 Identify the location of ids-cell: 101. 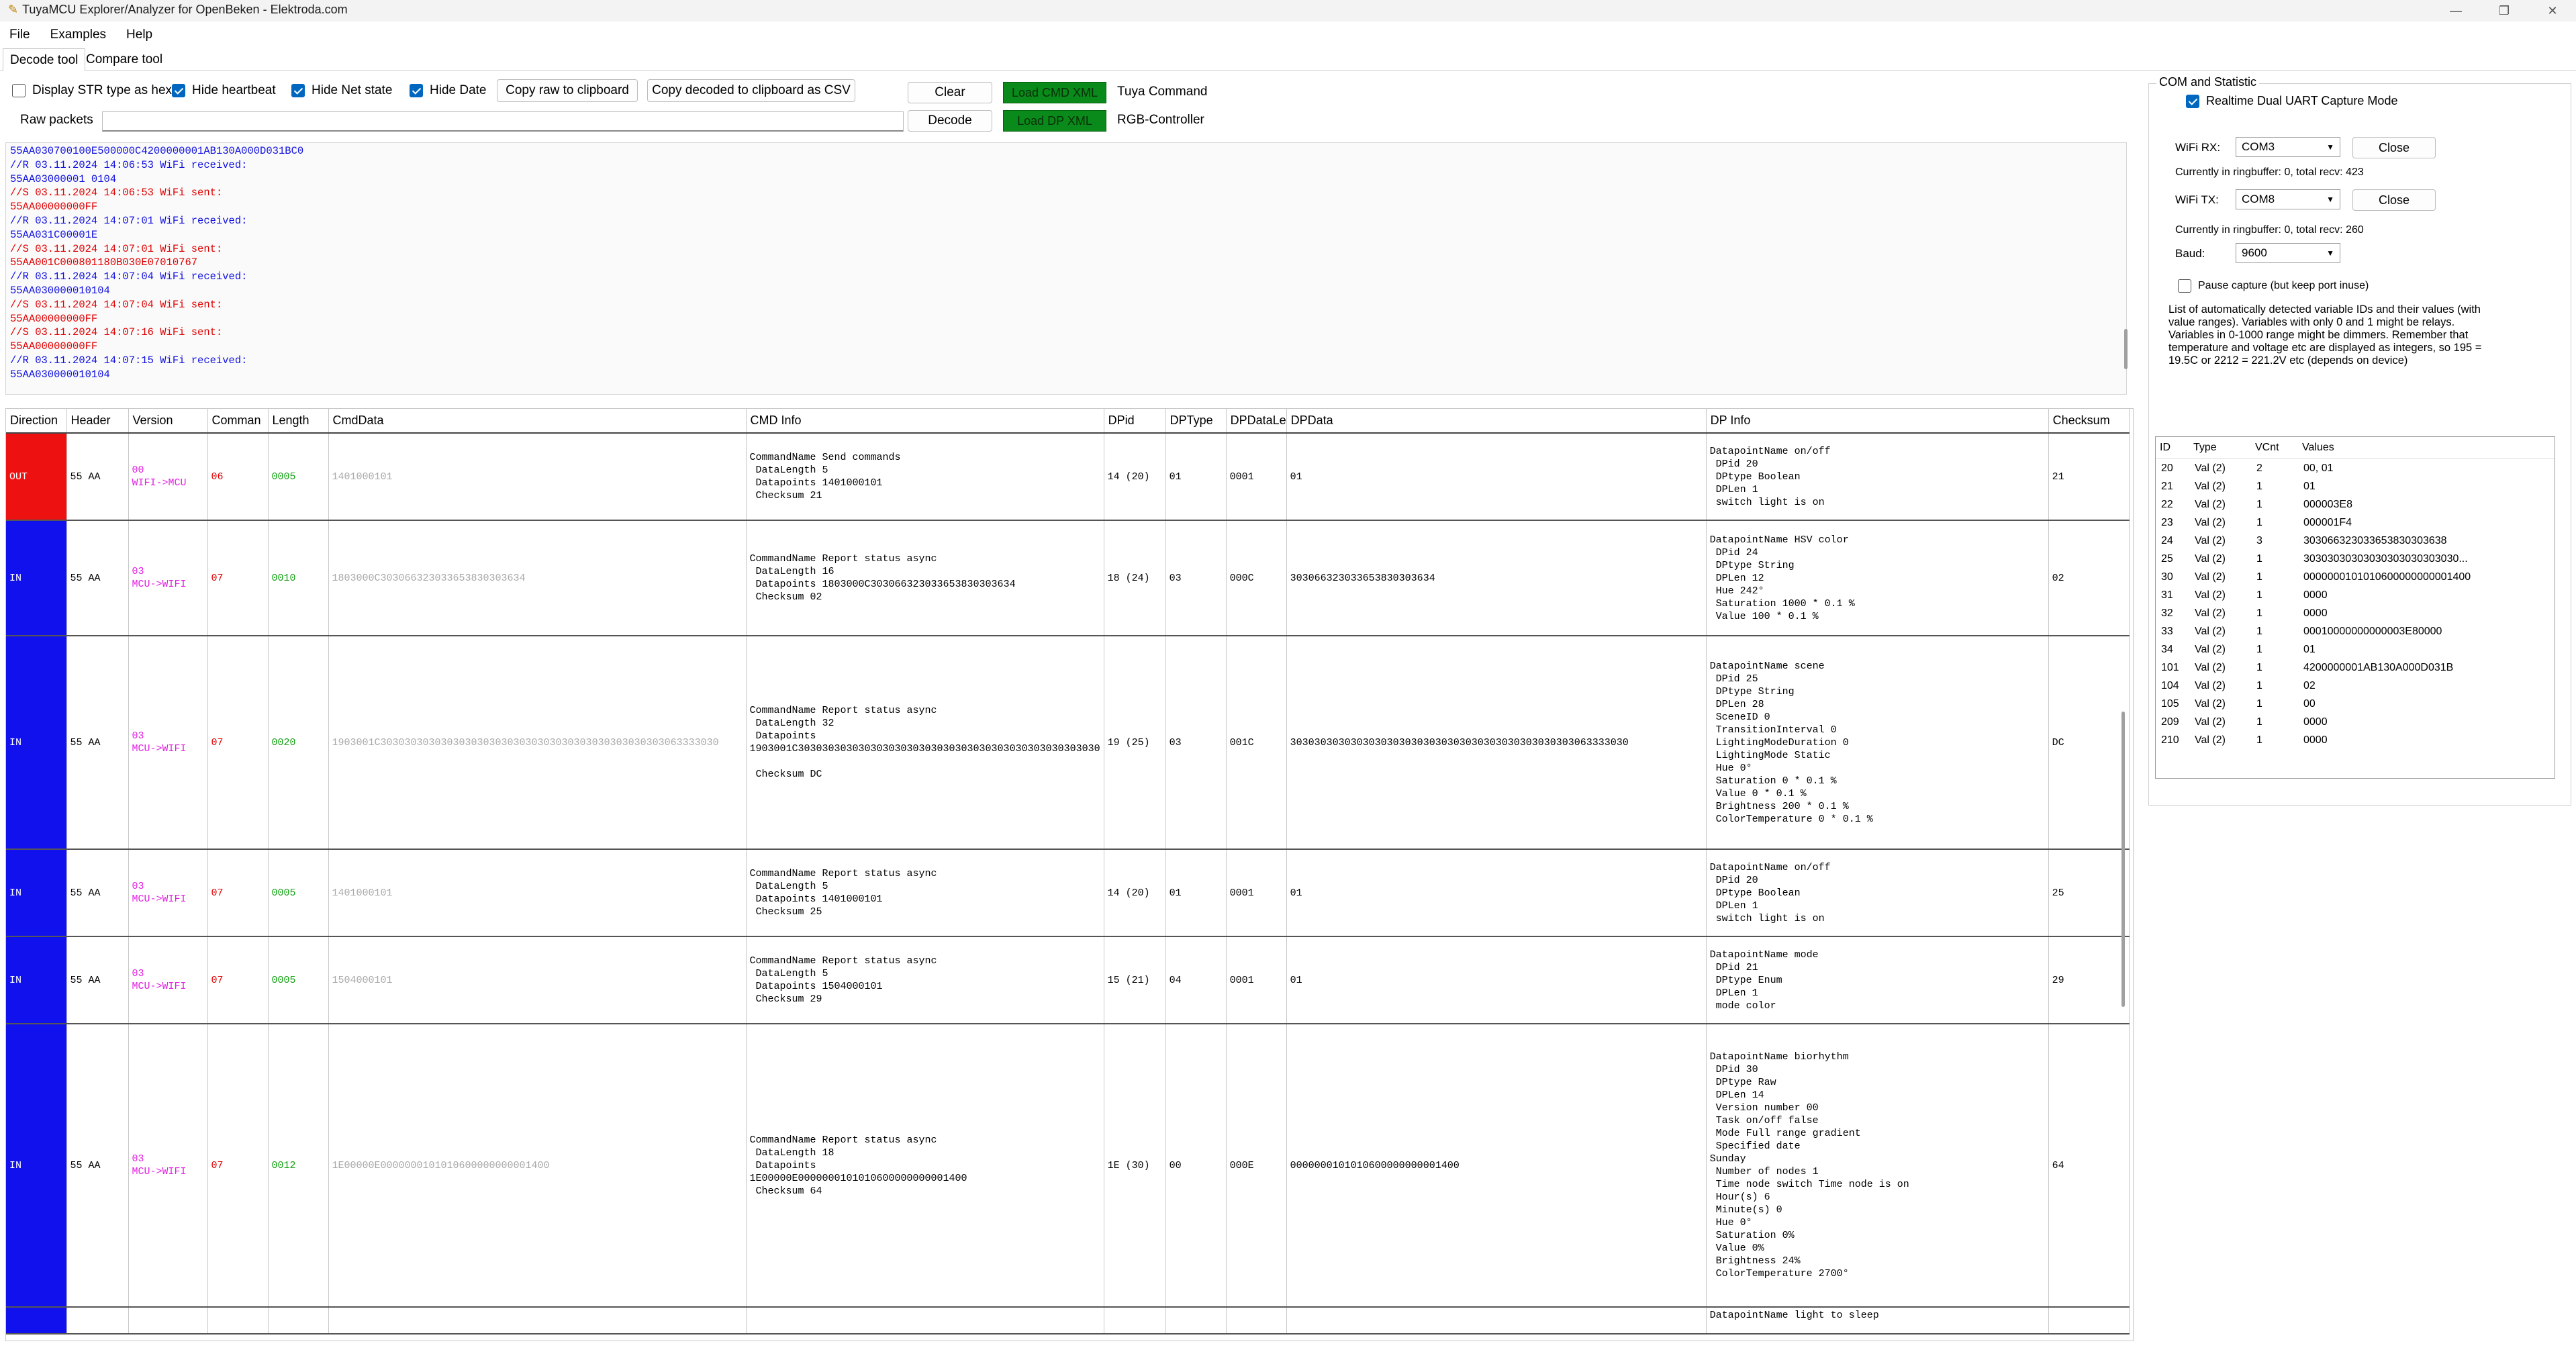
(2170, 667).